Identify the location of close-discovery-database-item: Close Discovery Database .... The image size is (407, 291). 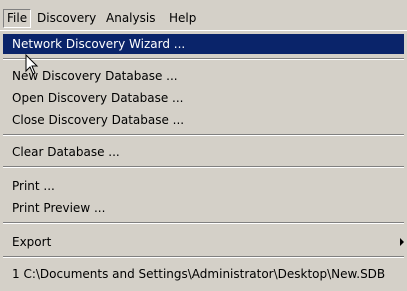
(203, 120).